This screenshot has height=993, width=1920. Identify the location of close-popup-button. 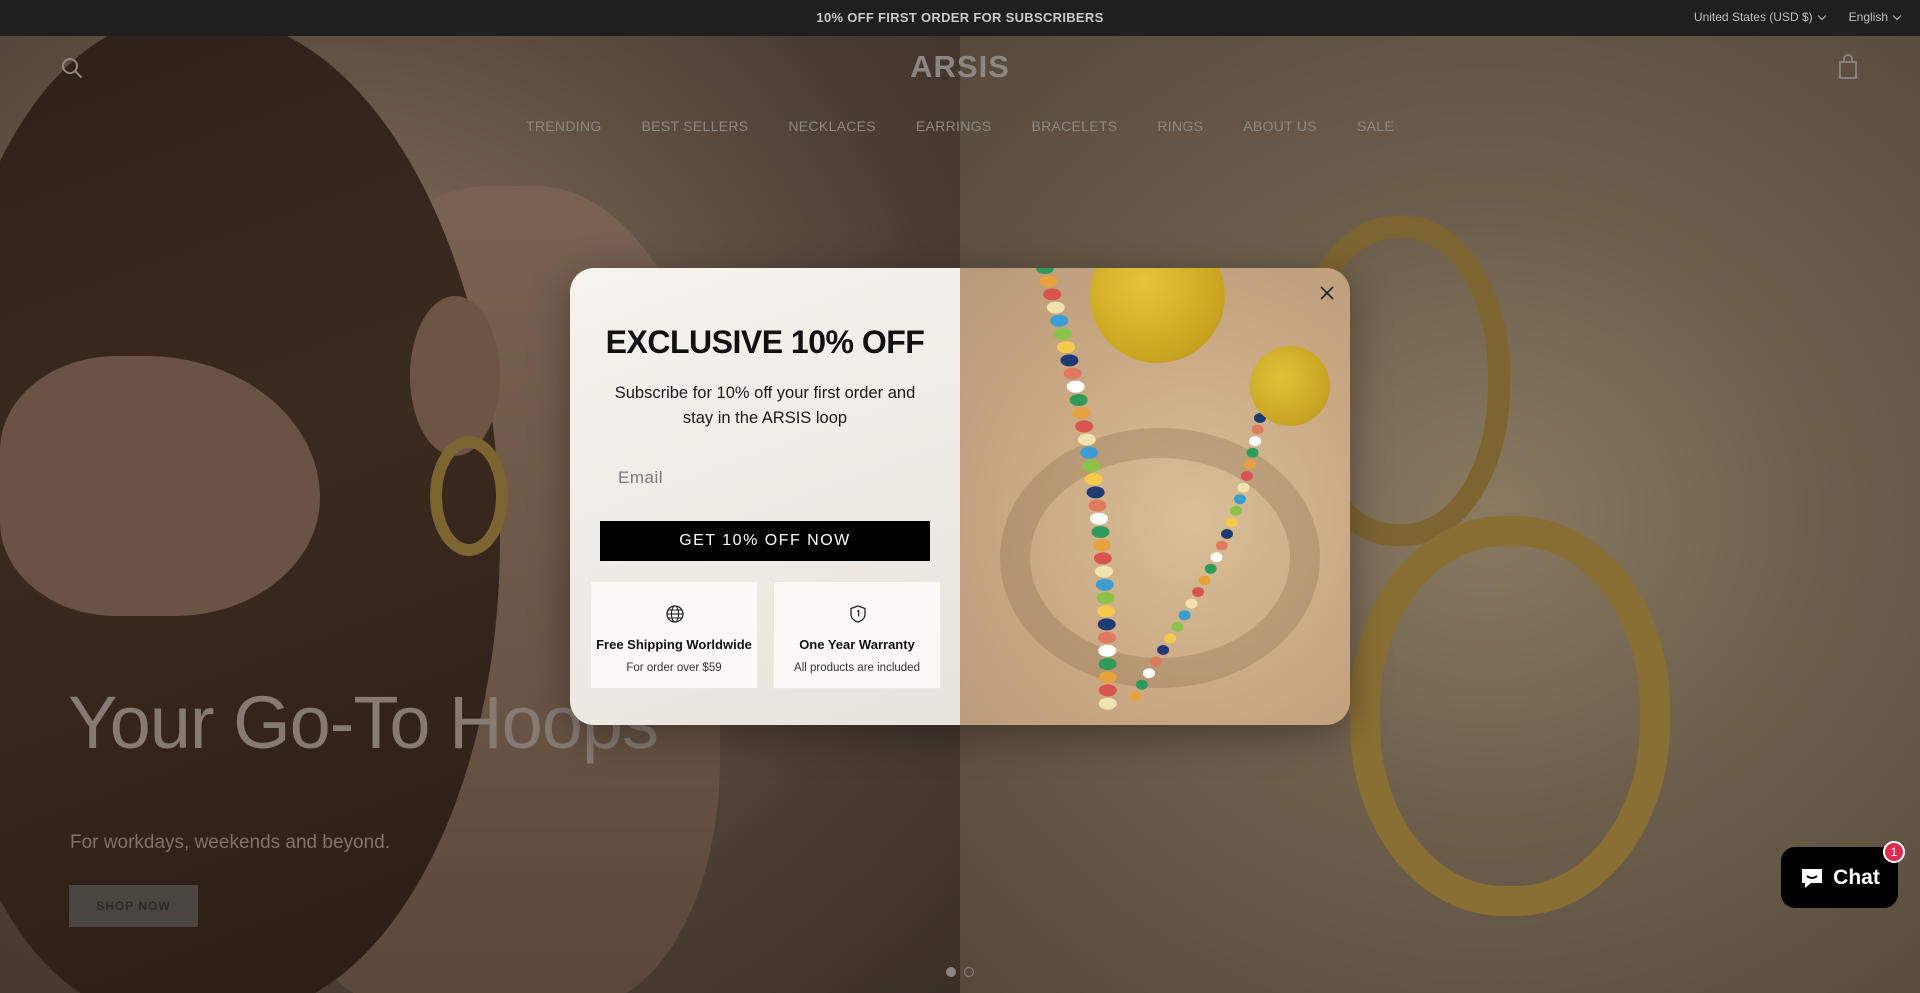
(1327, 293).